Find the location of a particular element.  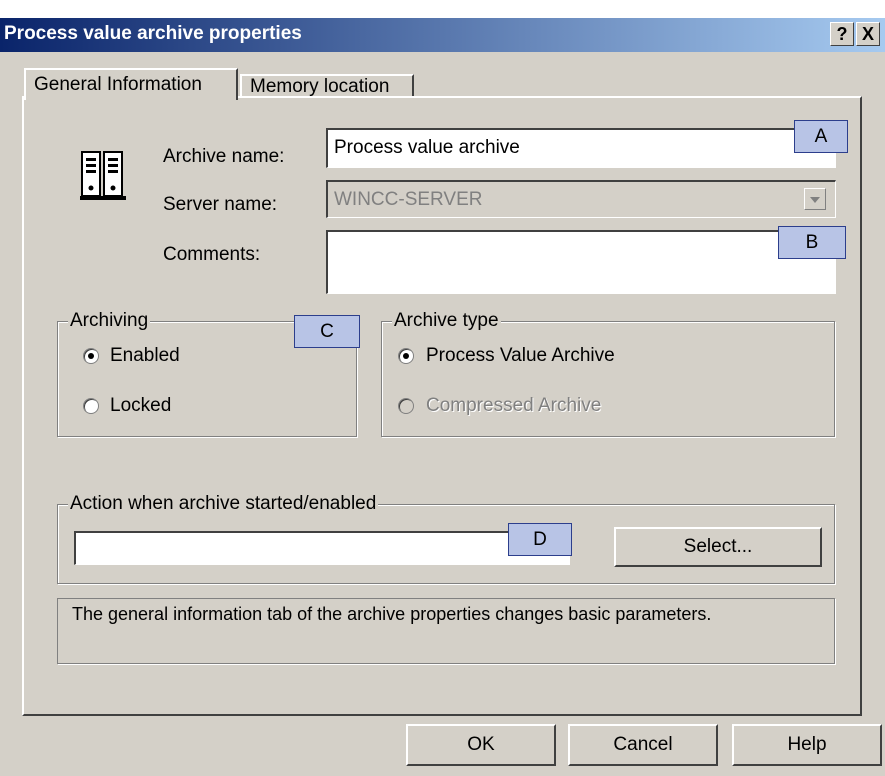

archive-type-legend: Archive type is located at coordinates (446, 321).